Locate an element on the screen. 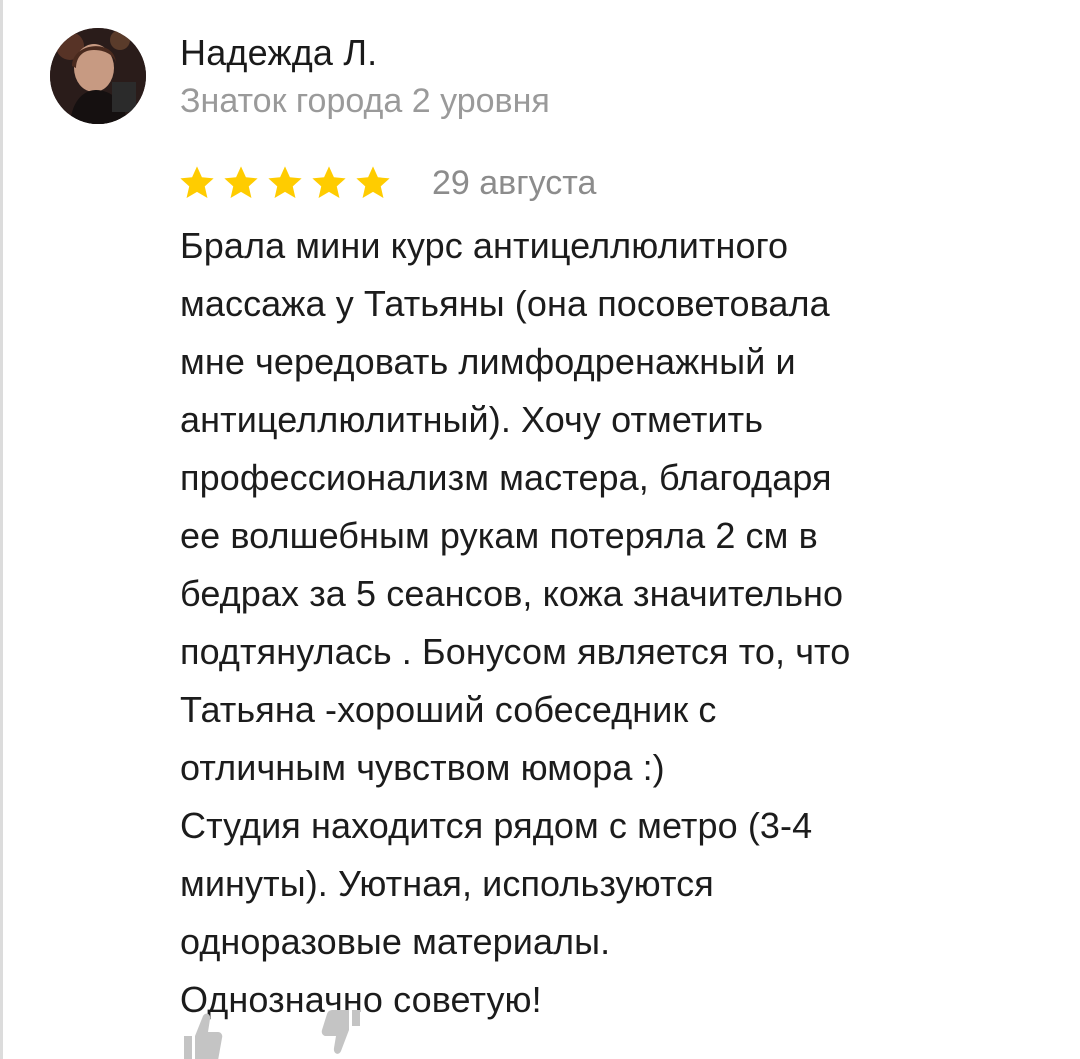 This screenshot has height=1059, width=1080. thumbs-up-icon is located at coordinates (203, 1036).